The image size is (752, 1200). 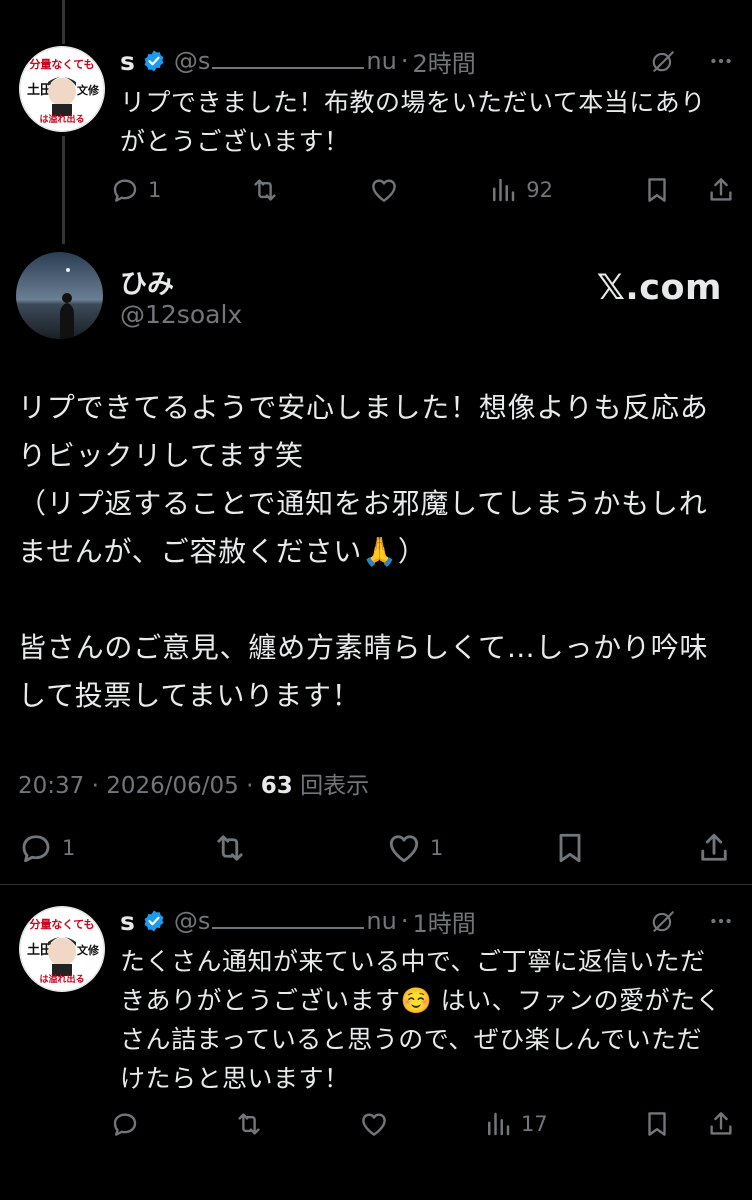 I want to click on post-meta: 20:37 · 2026/06/05 · 63 回表示, so click(x=193, y=783).